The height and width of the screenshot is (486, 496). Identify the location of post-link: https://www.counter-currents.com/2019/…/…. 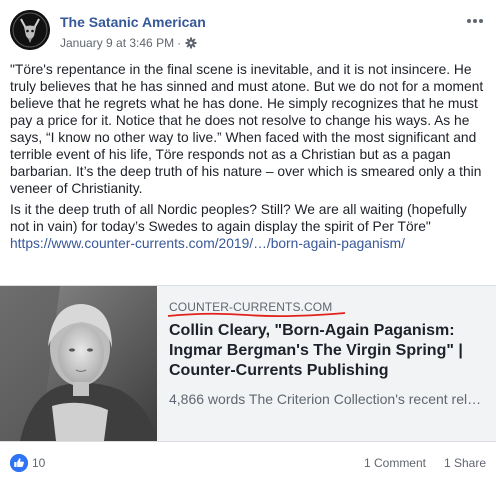
(207, 243).